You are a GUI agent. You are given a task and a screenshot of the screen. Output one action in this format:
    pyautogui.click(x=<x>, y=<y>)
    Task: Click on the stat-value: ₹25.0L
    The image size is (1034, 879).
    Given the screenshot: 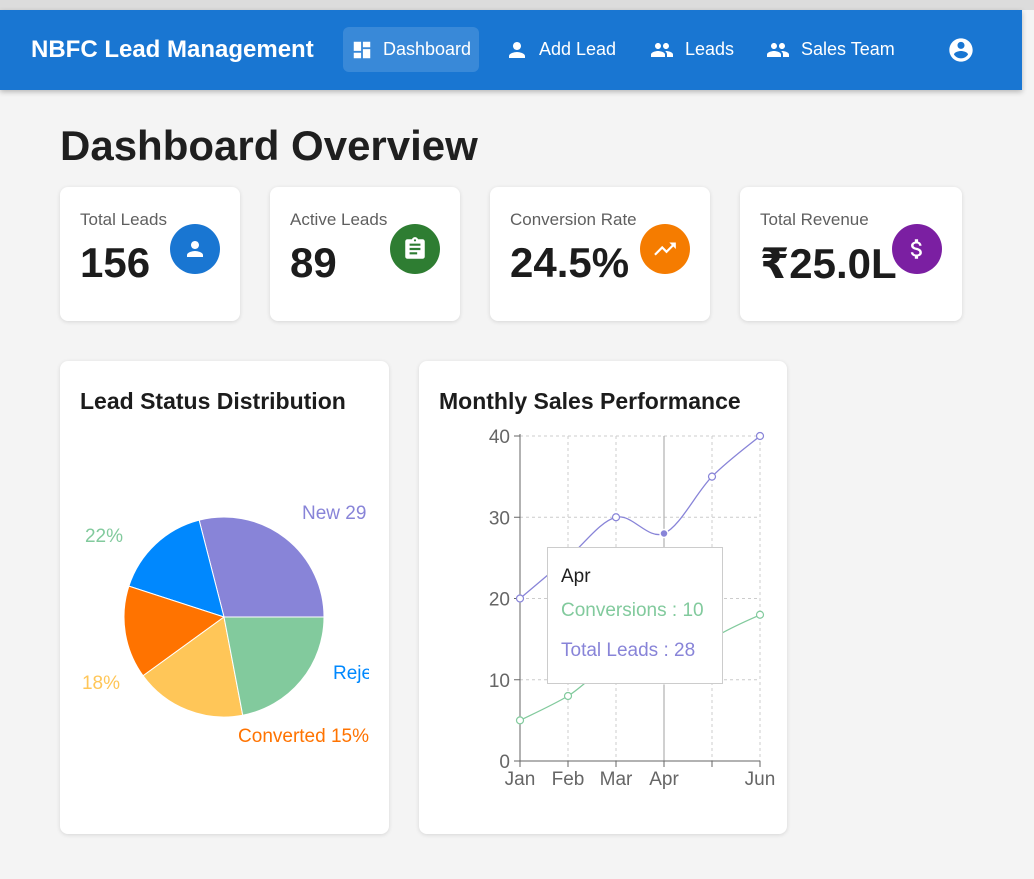 What is the action you would take?
    pyautogui.click(x=828, y=263)
    